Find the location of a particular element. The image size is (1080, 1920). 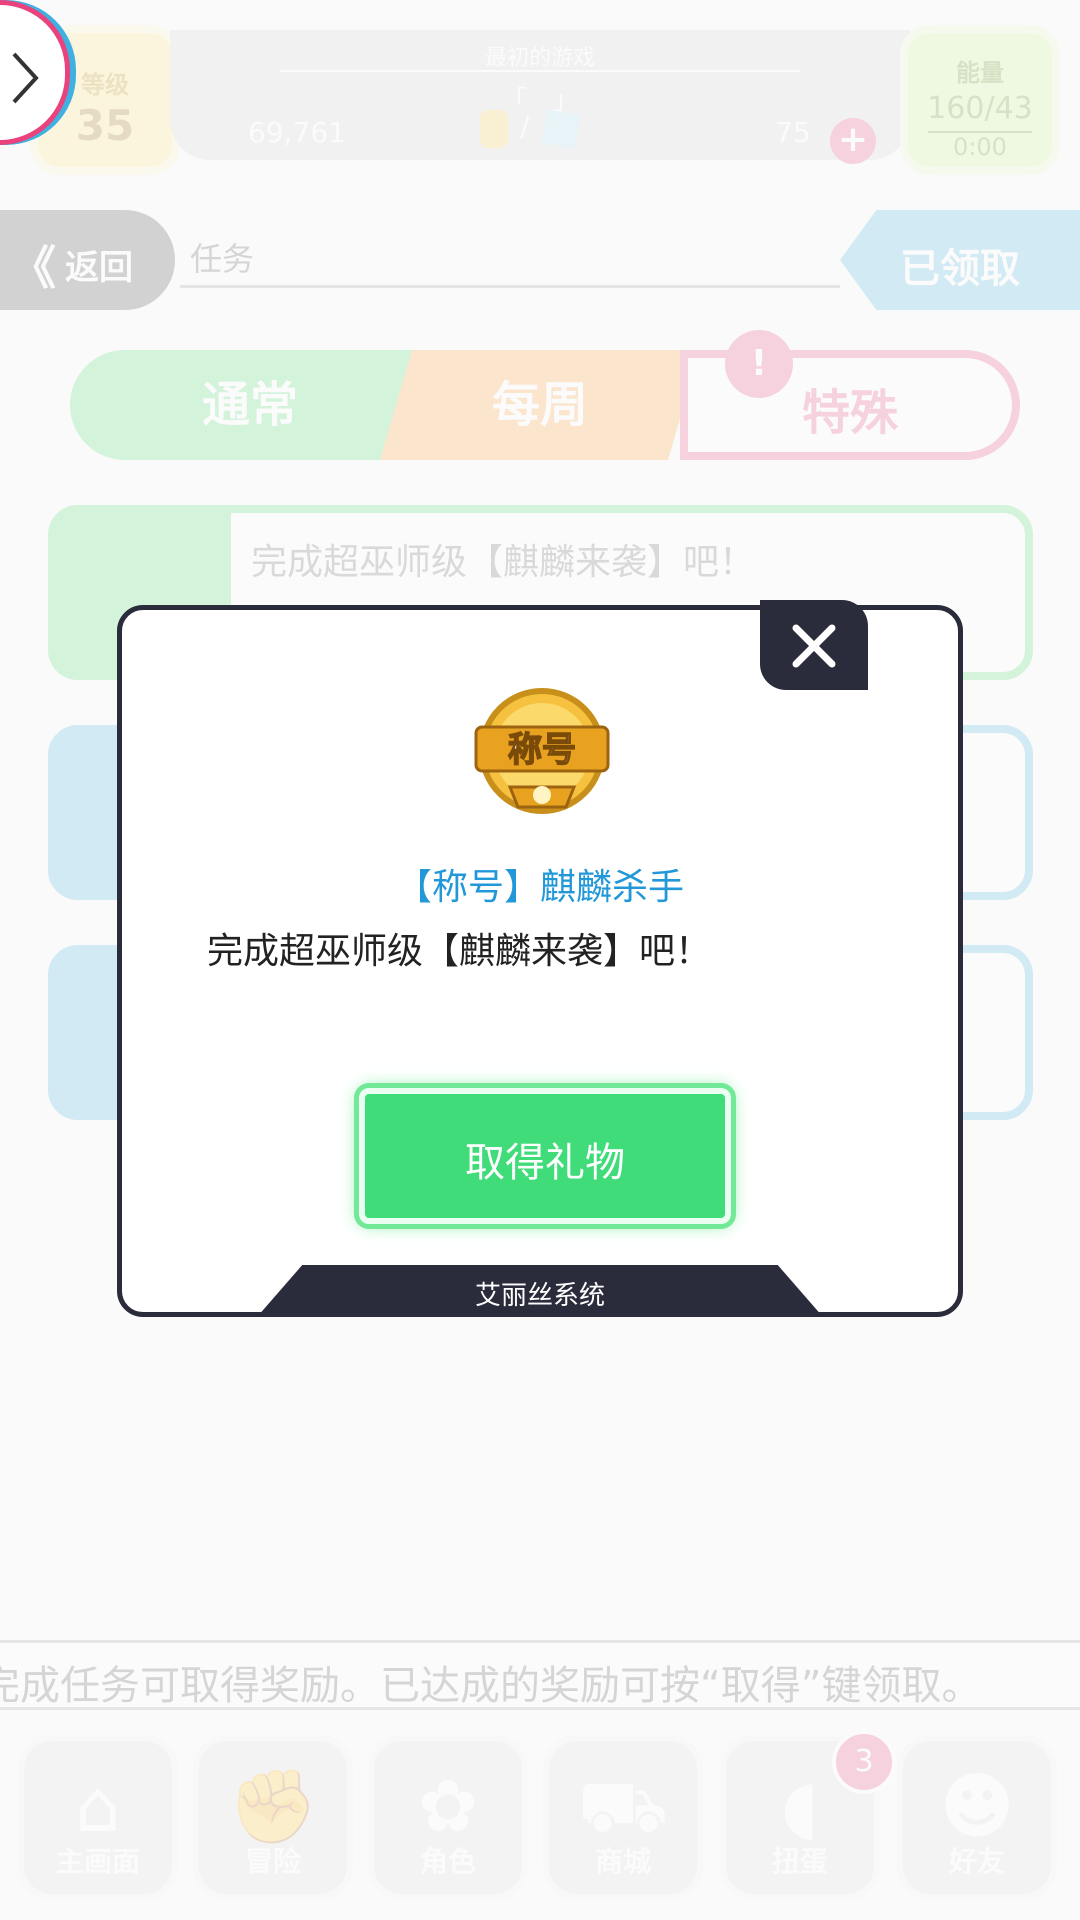

cart-icon: ⛟ is located at coordinates (623, 1806).